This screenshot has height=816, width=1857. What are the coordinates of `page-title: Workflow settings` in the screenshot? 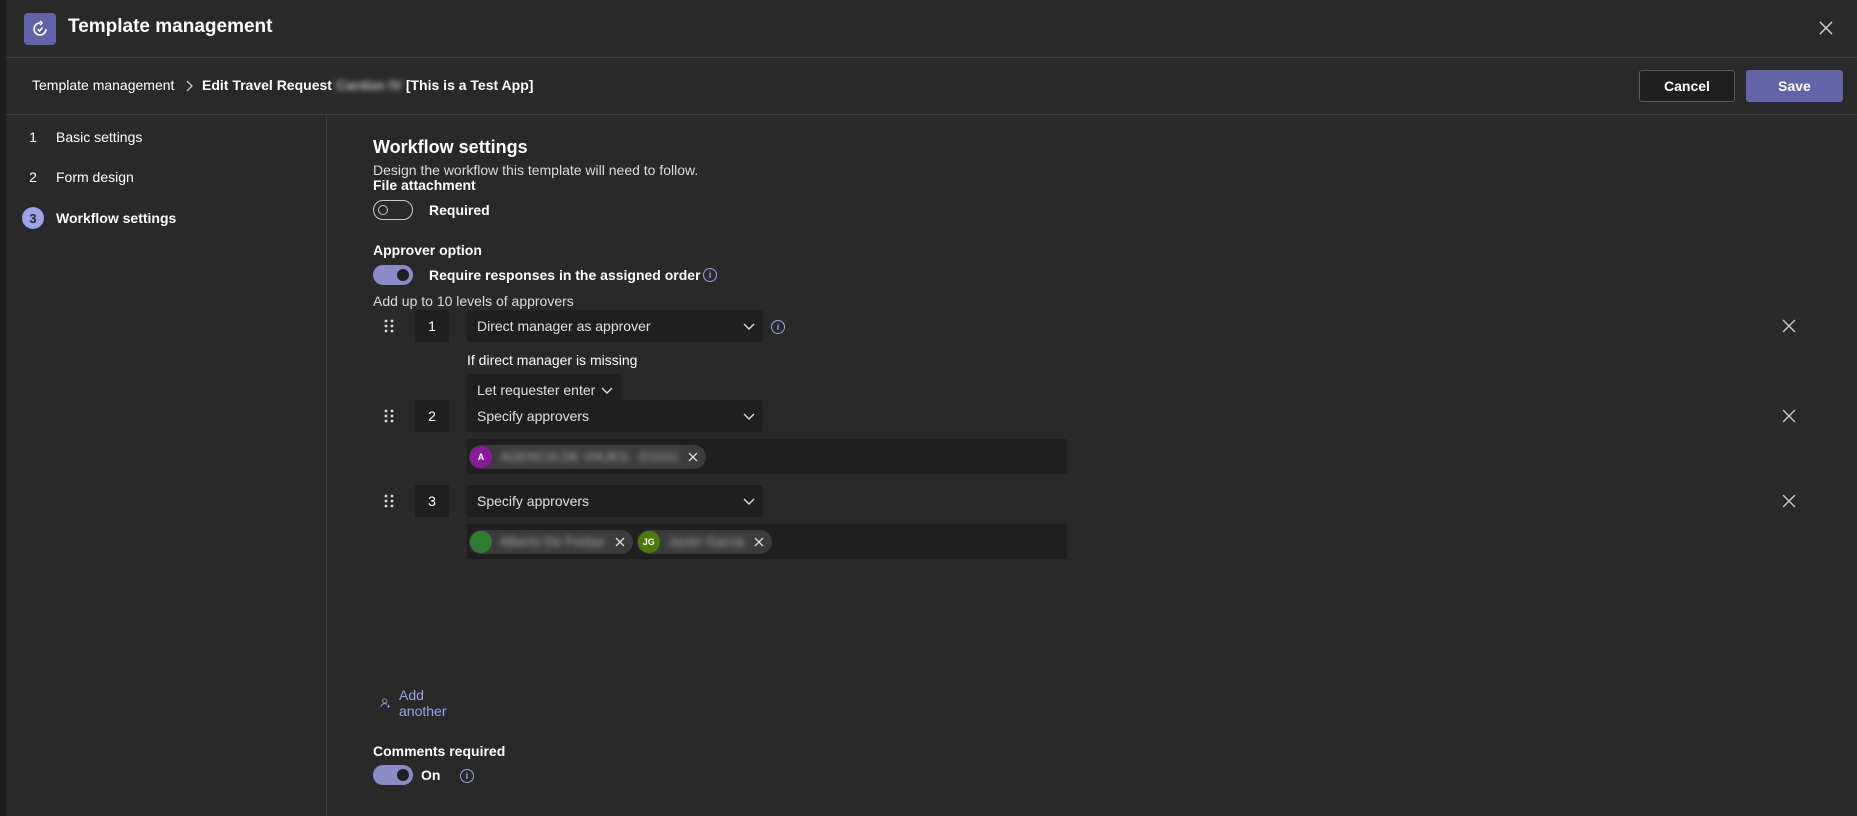 It's located at (450, 147).